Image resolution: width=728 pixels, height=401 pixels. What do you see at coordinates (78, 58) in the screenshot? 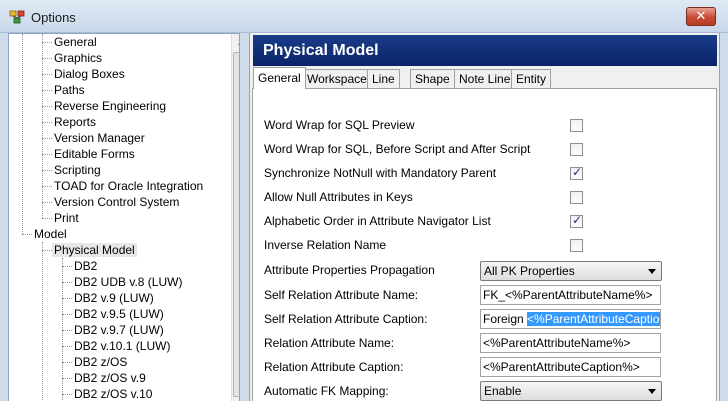
I see `tree-item-graphics: Graphics` at bounding box center [78, 58].